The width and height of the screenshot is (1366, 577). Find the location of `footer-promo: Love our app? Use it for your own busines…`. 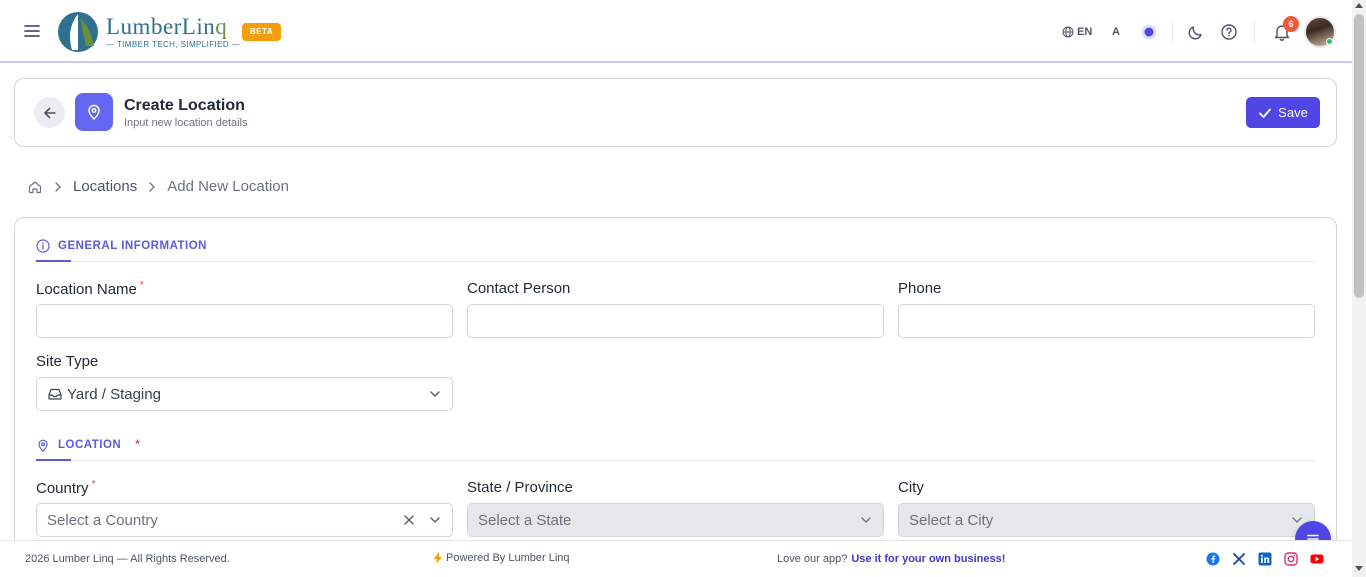

footer-promo: Love our app? Use it for your own busines… is located at coordinates (891, 559).